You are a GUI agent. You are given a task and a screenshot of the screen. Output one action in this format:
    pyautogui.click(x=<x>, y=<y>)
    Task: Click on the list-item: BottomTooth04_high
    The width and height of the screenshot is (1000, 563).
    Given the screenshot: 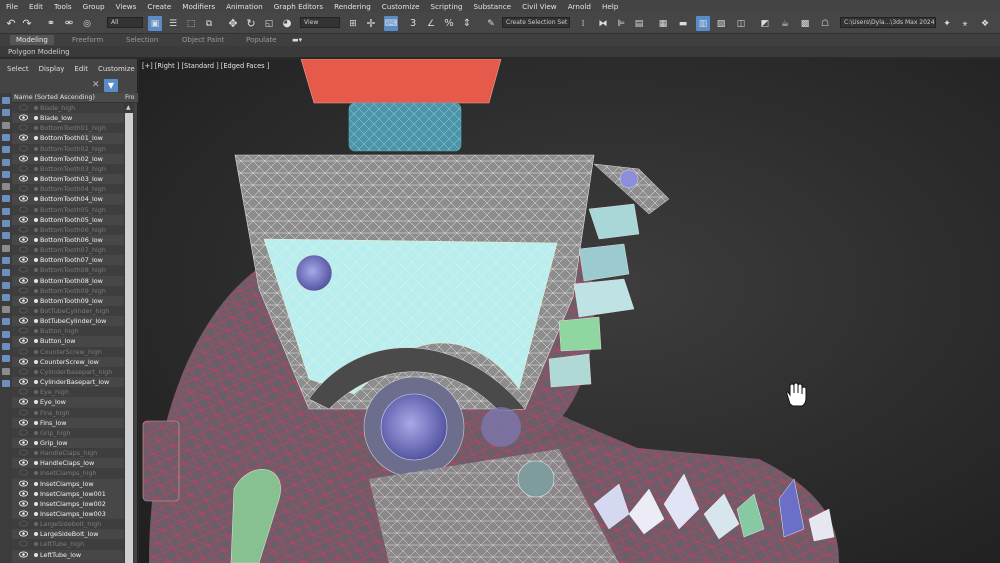 What is the action you would take?
    pyautogui.click(x=68, y=189)
    